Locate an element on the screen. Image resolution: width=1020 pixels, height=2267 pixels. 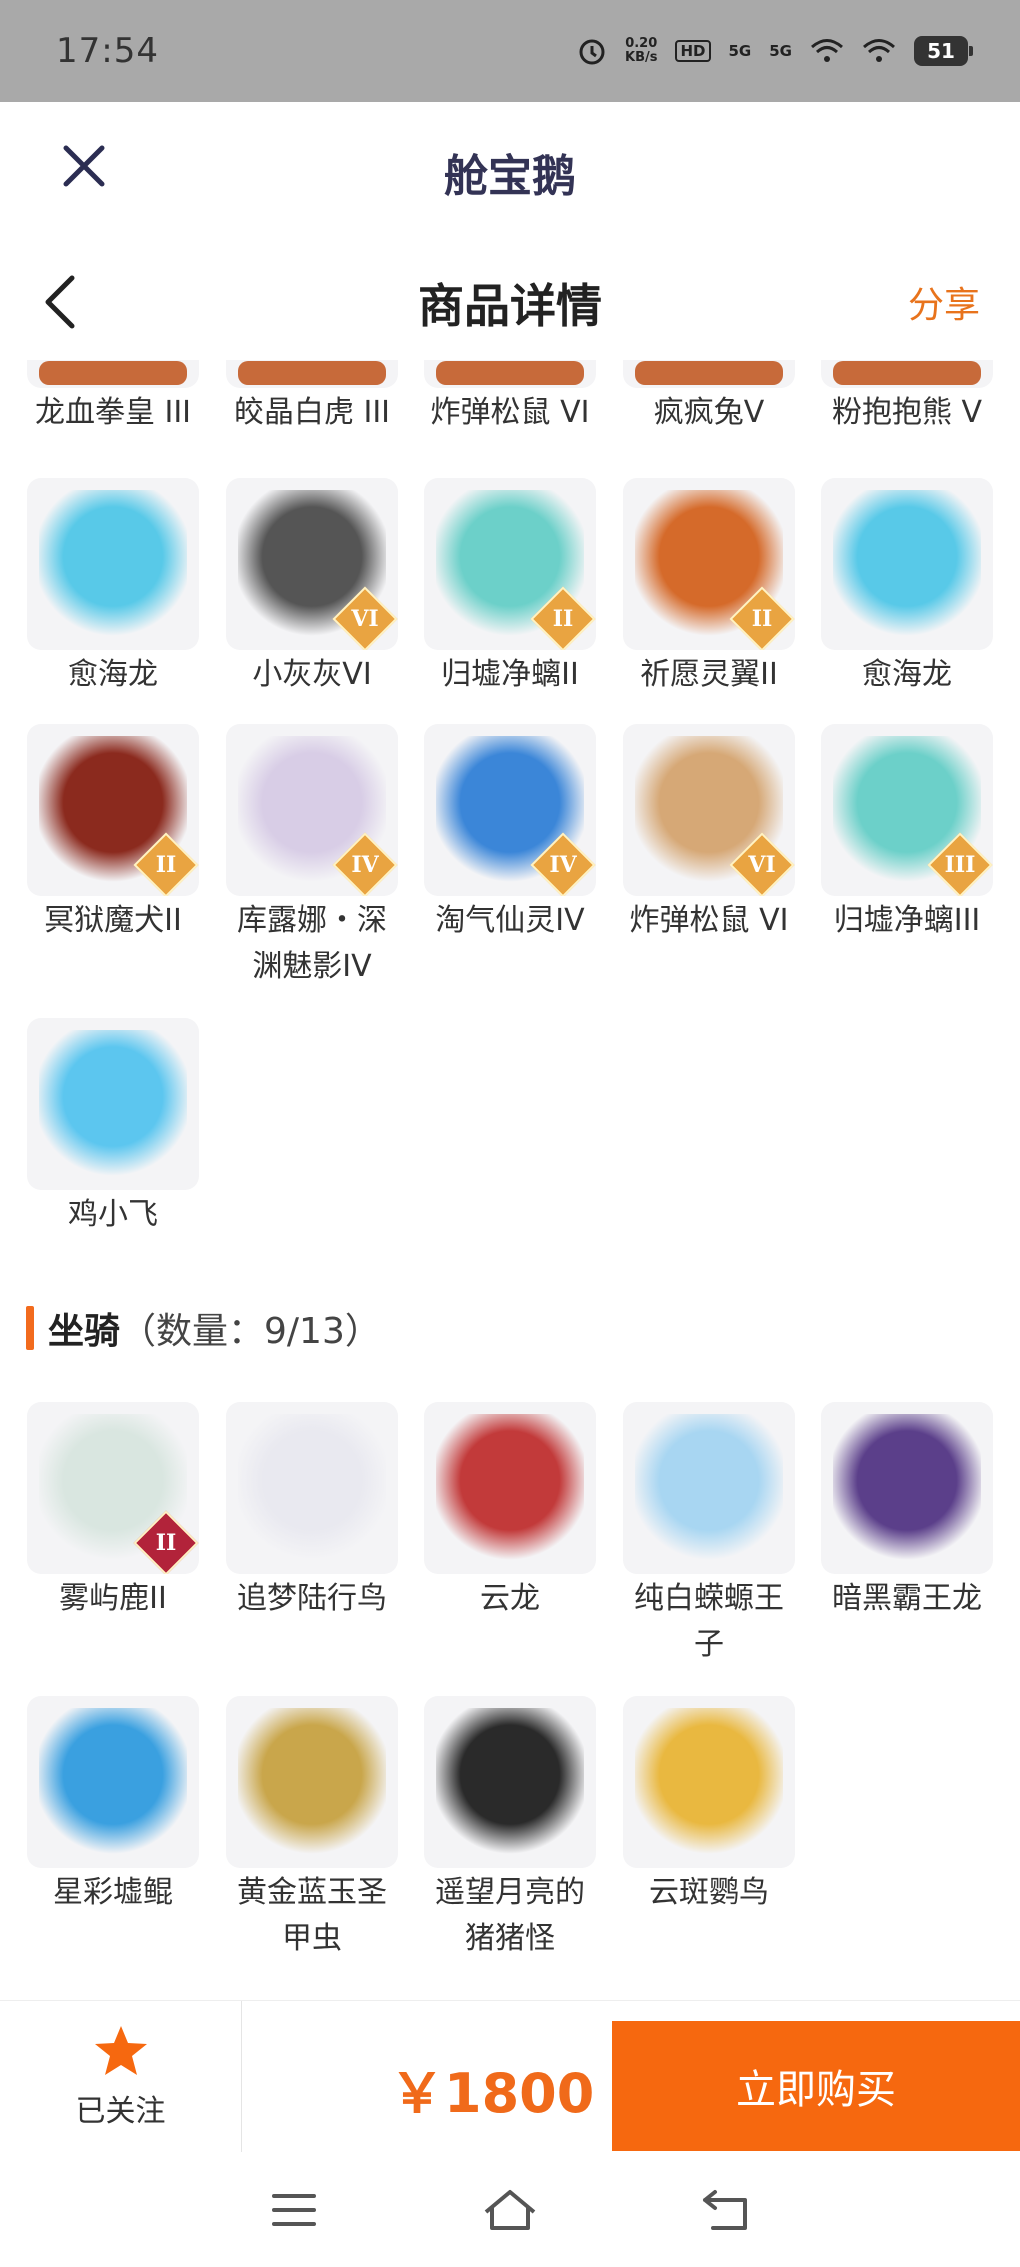
status-bar: 17:54 0.20 KB/s HD 5G 5G 51 is located at coordinates (510, 51).